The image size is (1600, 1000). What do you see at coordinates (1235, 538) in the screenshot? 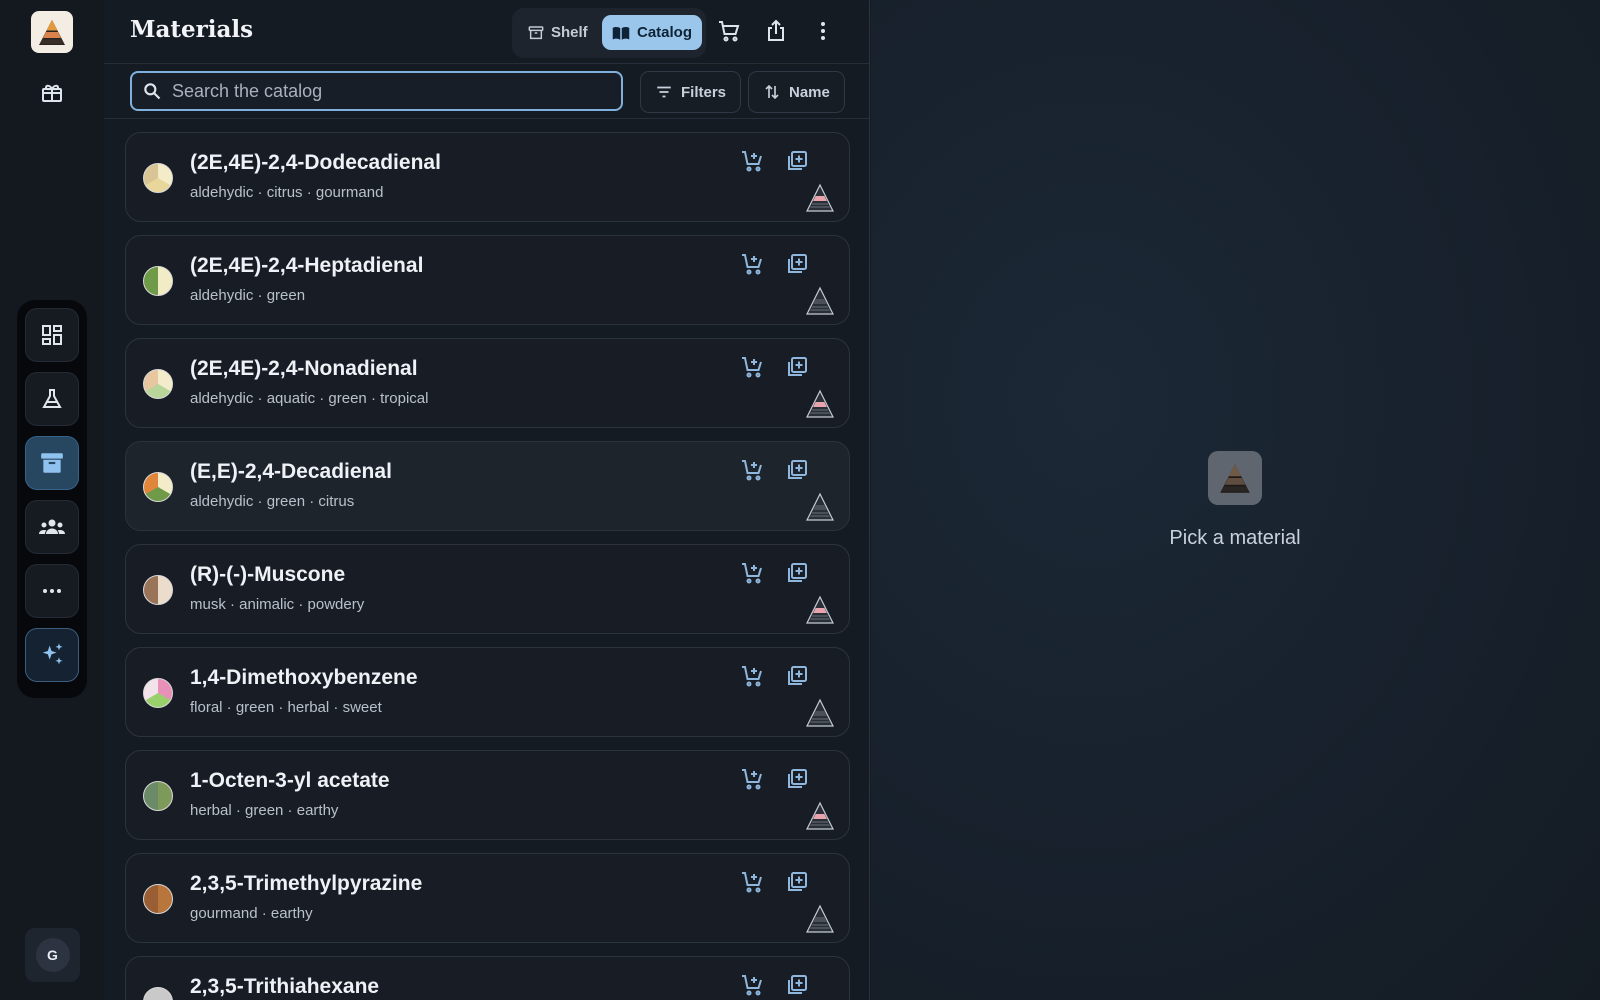
I see `empty-state-text: Pick a material` at bounding box center [1235, 538].